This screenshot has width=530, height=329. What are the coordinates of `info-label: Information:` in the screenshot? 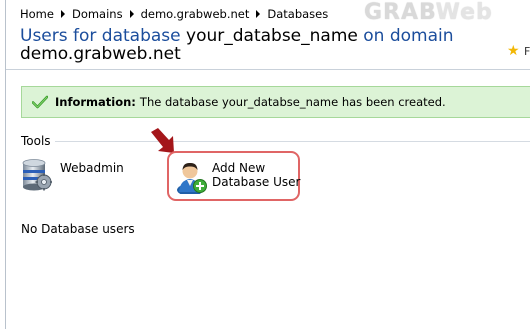 It's located at (95, 102).